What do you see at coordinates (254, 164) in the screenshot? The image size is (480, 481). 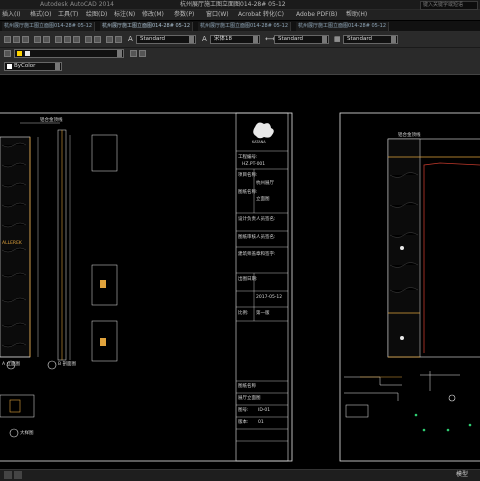 I see `tb-project-no-value: HZ.PT-001` at bounding box center [254, 164].